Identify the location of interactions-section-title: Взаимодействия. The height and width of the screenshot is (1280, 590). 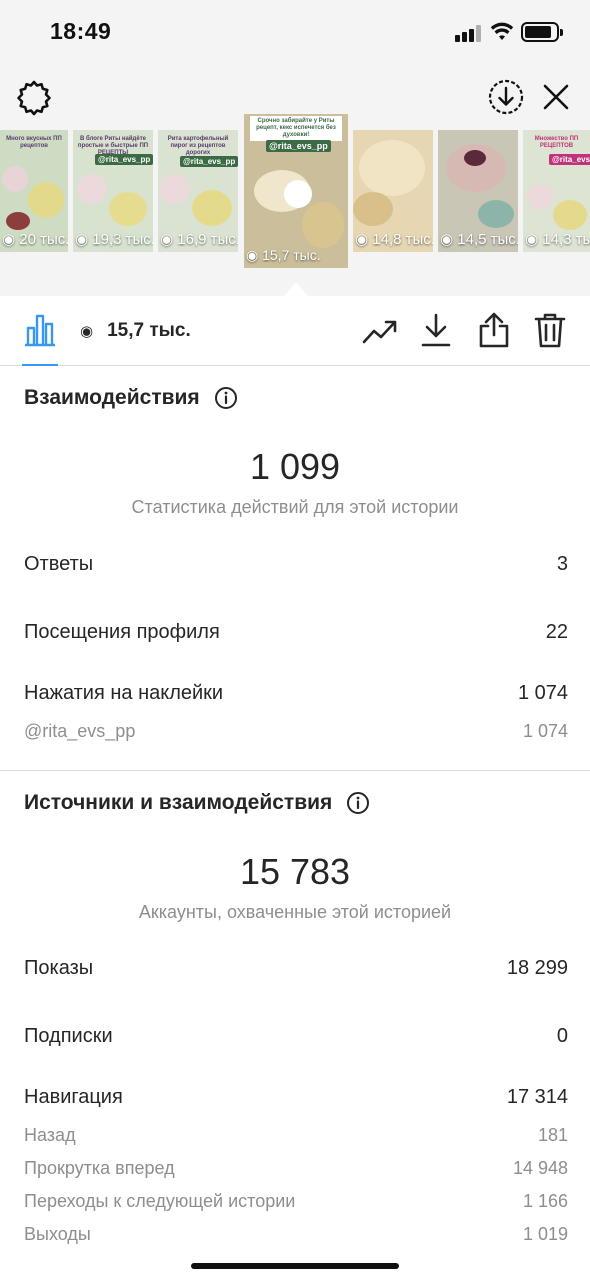
(131, 398).